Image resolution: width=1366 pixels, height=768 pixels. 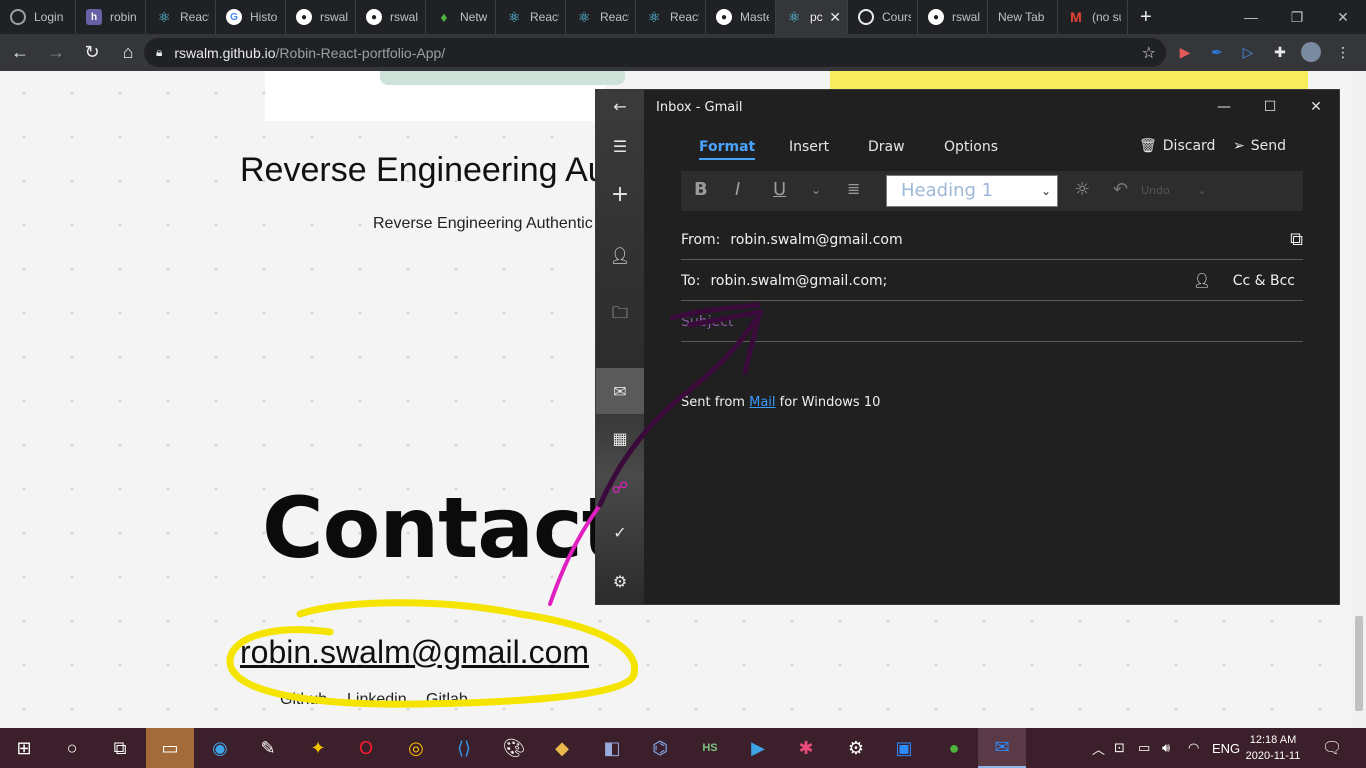 I want to click on people-icon: ☍, so click(x=620, y=487).